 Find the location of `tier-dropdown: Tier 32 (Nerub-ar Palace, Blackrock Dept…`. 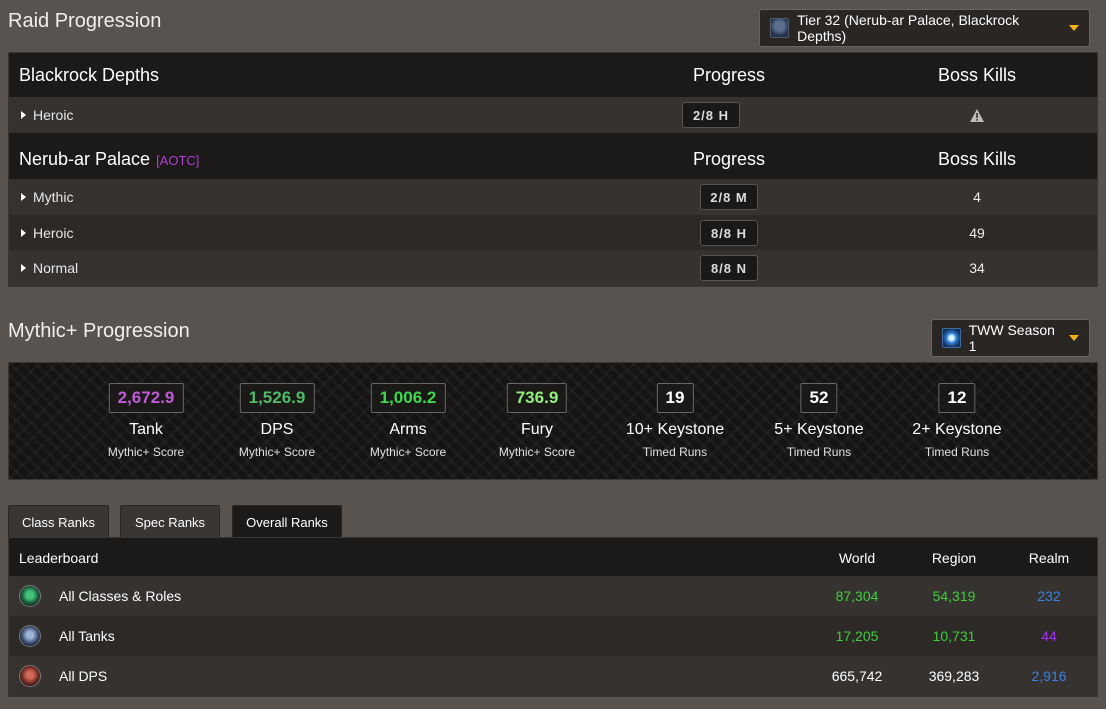

tier-dropdown: Tier 32 (Nerub-ar Palace, Blackrock Dept… is located at coordinates (924, 28).